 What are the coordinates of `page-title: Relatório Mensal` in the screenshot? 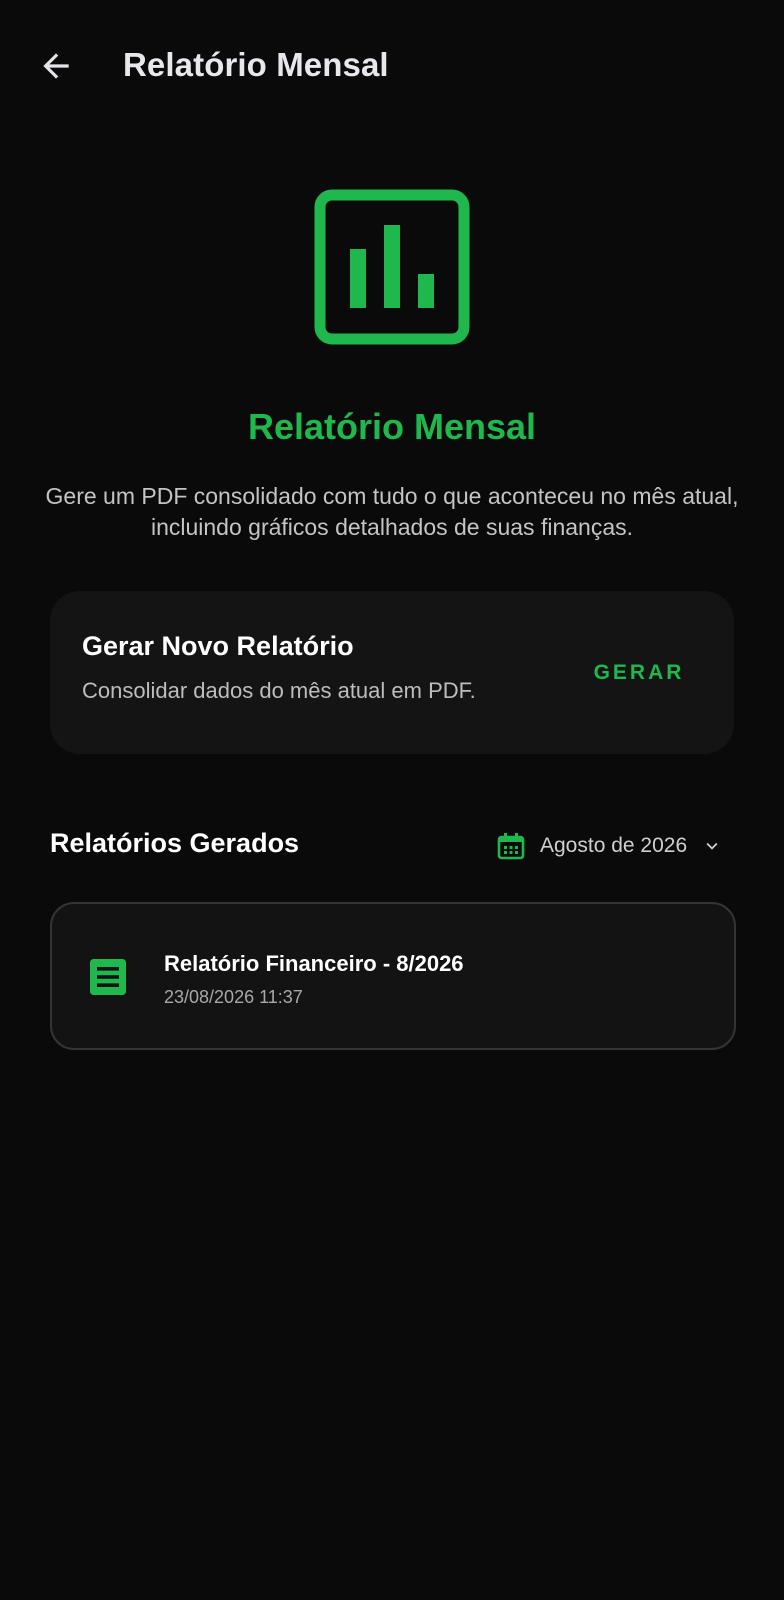 It's located at (256, 64).